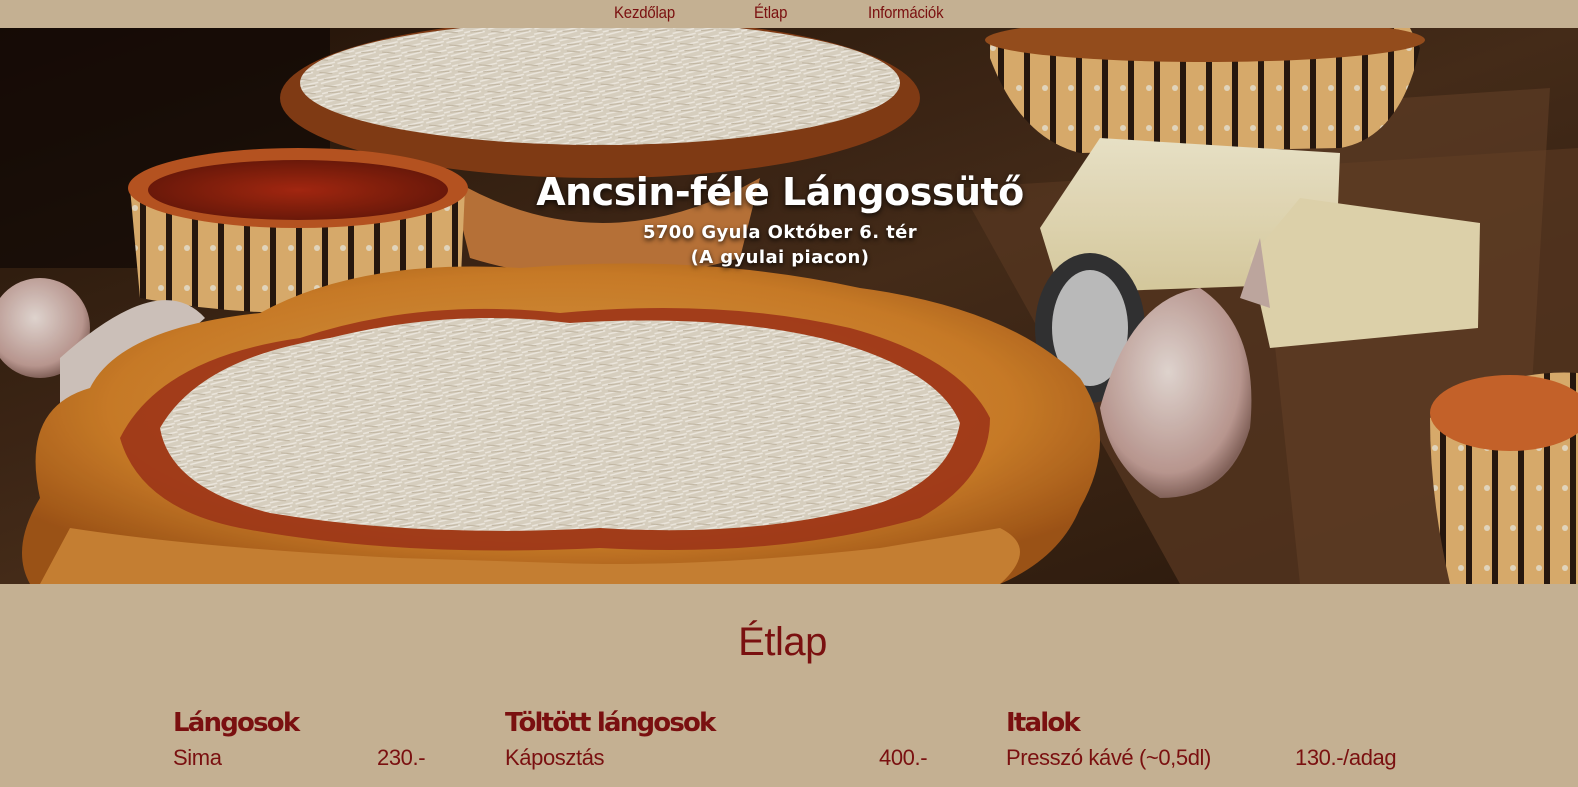 This screenshot has height=787, width=1578. Describe the element at coordinates (1346, 757) in the screenshot. I see `menu-item-price: 130.-/adag` at that location.